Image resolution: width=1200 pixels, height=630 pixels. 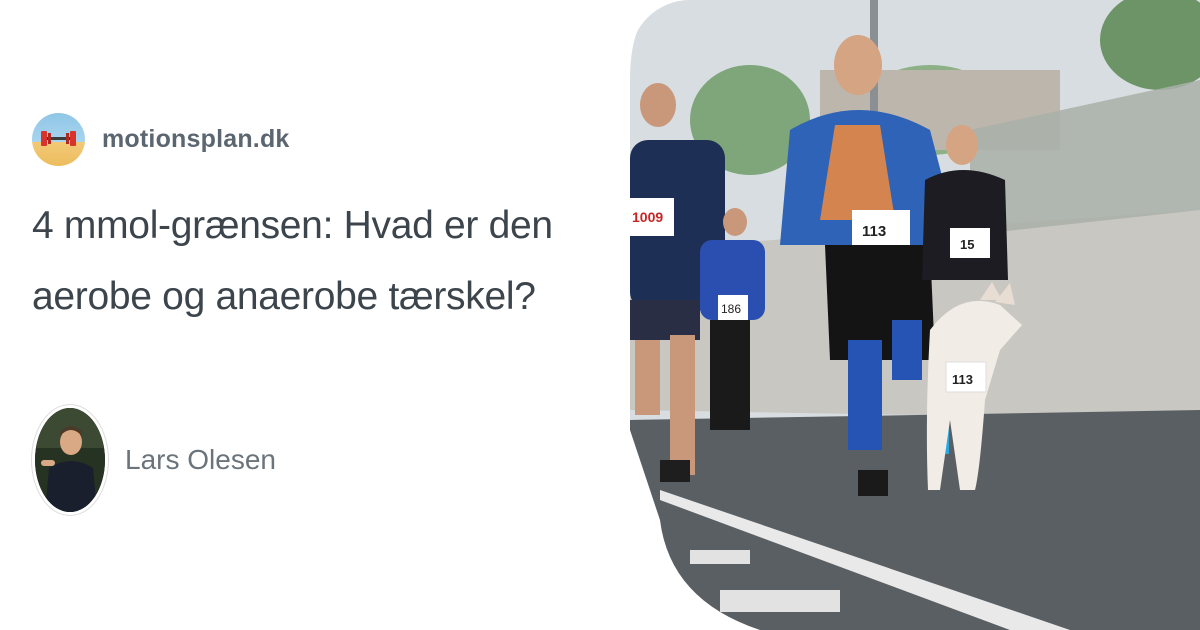 I want to click on site-name: motionsplan.dk, so click(x=196, y=139).